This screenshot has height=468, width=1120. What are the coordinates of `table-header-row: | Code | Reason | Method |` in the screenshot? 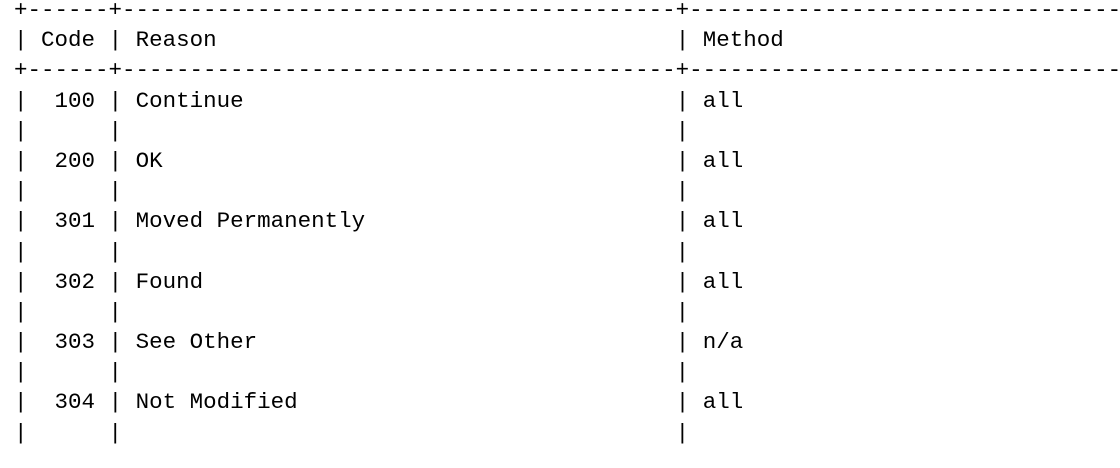 It's located at (399, 40).